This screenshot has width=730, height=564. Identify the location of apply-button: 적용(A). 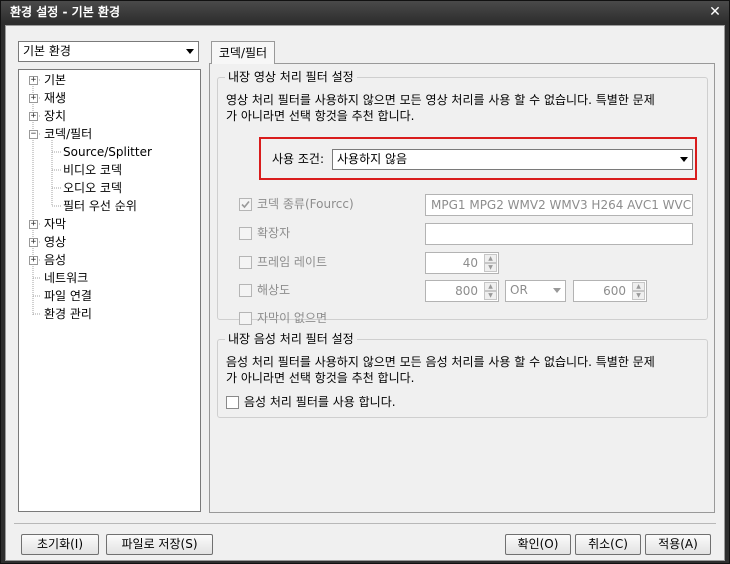
(678, 544).